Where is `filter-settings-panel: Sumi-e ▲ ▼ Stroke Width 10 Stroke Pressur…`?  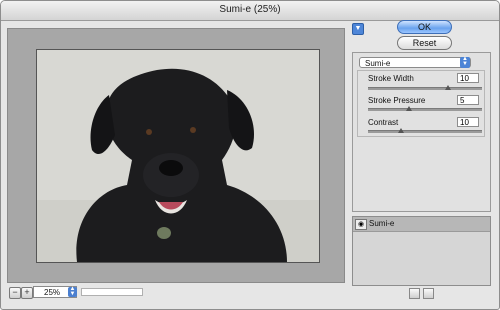 filter-settings-panel: Sumi-e ▲ ▼ Stroke Width 10 Stroke Pressur… is located at coordinates (421, 132).